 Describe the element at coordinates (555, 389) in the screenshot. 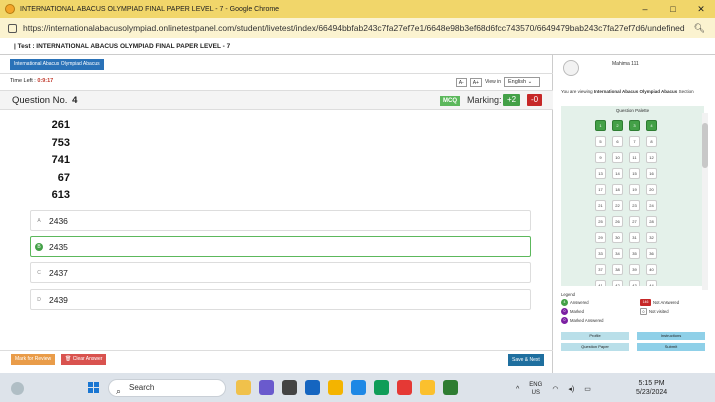

I see `wifi-icon: ◠` at that location.